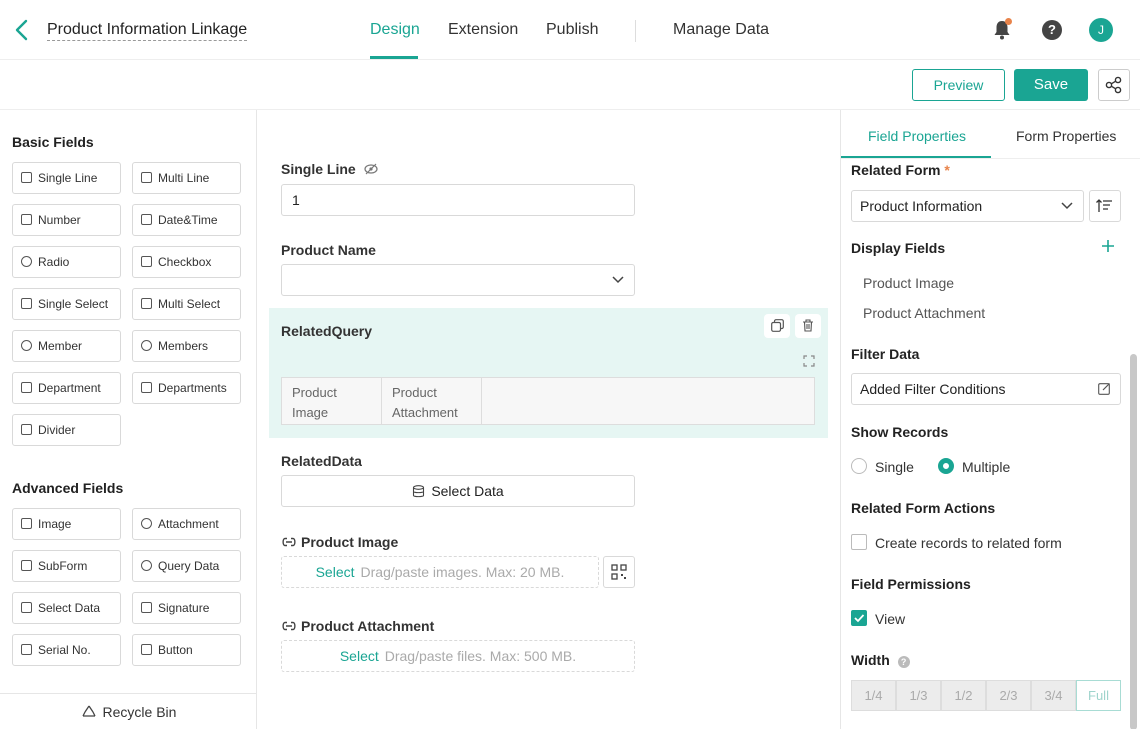 Image resolution: width=1140 pixels, height=729 pixels. I want to click on preview-button: Preview, so click(958, 85).